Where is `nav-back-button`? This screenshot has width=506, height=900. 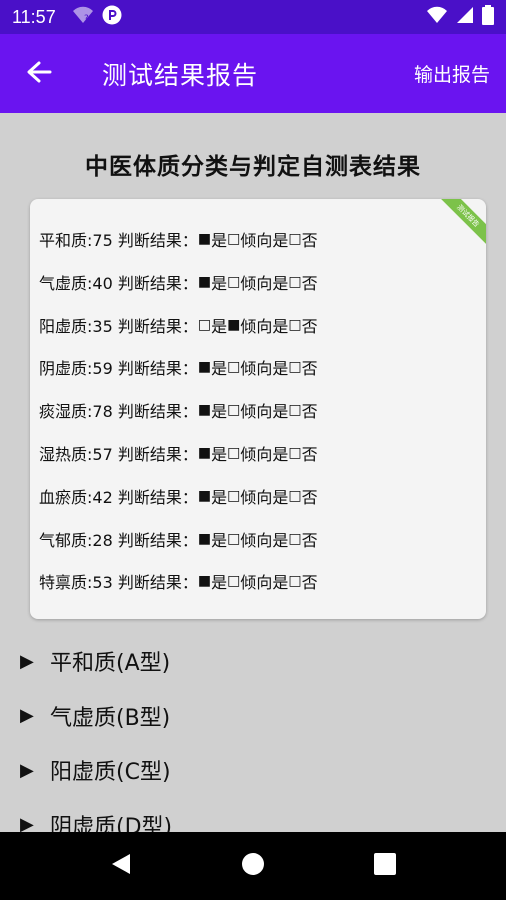
nav-back-button is located at coordinates (121, 866).